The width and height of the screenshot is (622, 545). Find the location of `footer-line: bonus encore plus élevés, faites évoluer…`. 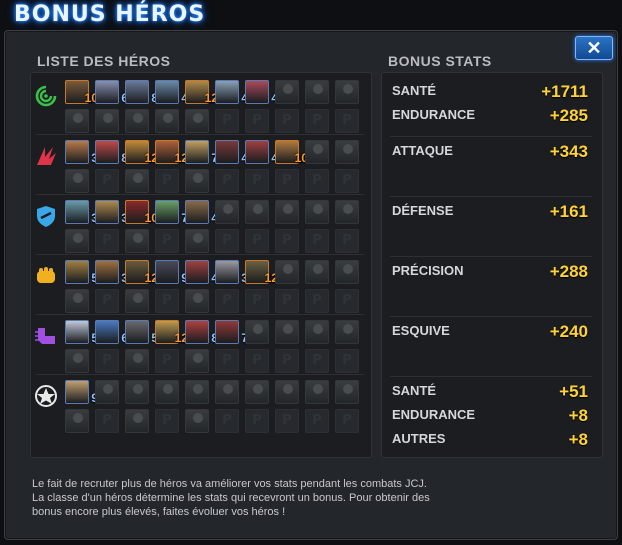

footer-line: bonus encore plus élevés, faites évoluer… is located at coordinates (159, 512).